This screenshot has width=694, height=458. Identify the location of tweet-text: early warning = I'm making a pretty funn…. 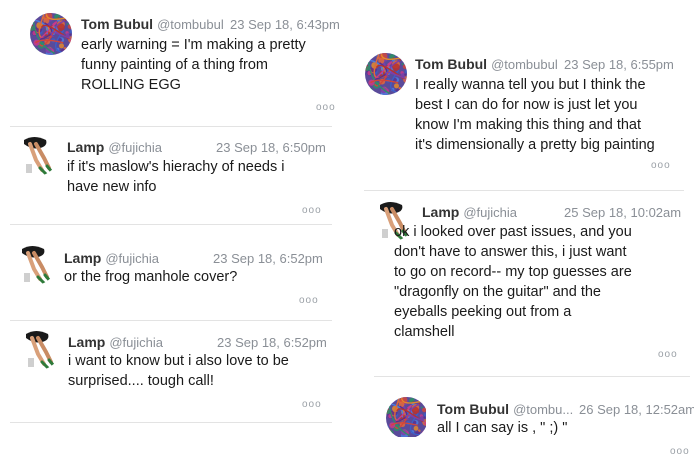
(206, 65).